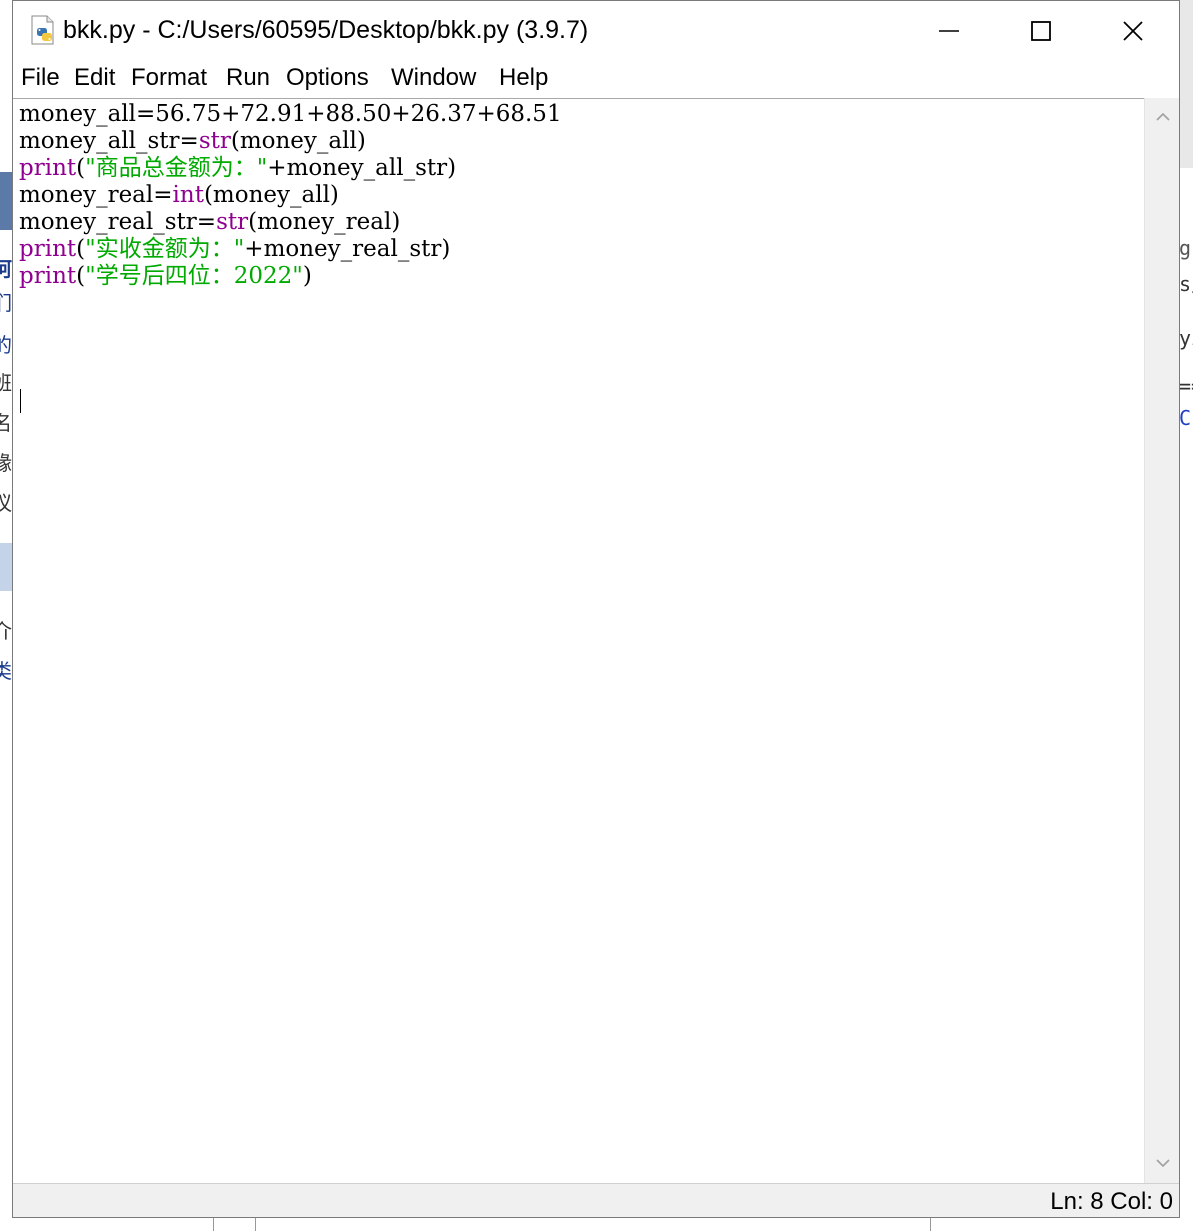 Image resolution: width=1193 pixels, height=1231 pixels. What do you see at coordinates (194, 276) in the screenshot?
I see `code-string: "学号后四位：2022"` at bounding box center [194, 276].